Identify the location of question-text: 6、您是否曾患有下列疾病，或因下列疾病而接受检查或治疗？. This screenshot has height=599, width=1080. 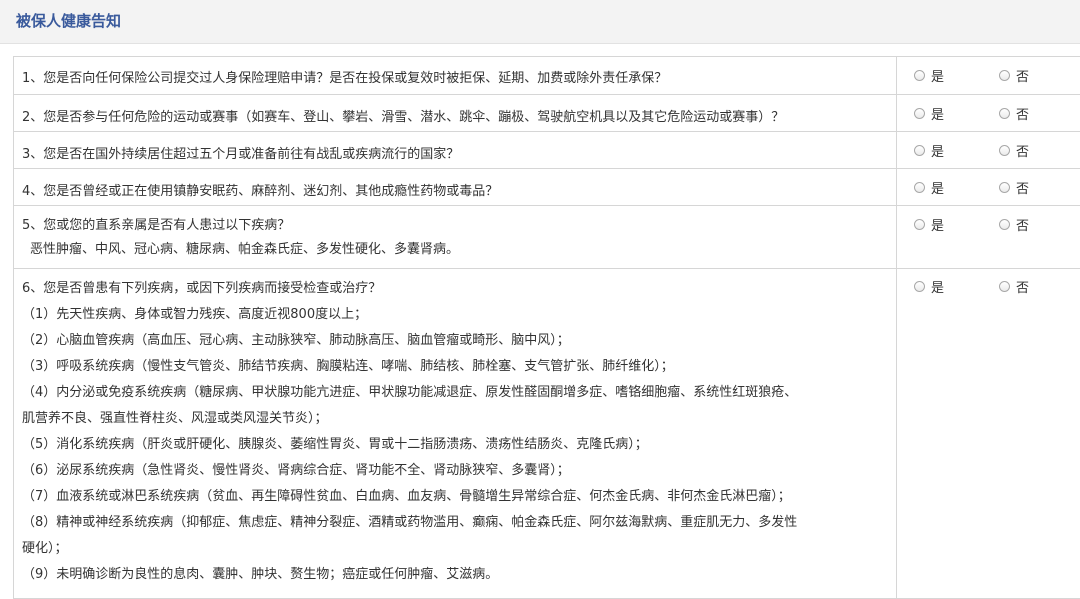
(455, 289).